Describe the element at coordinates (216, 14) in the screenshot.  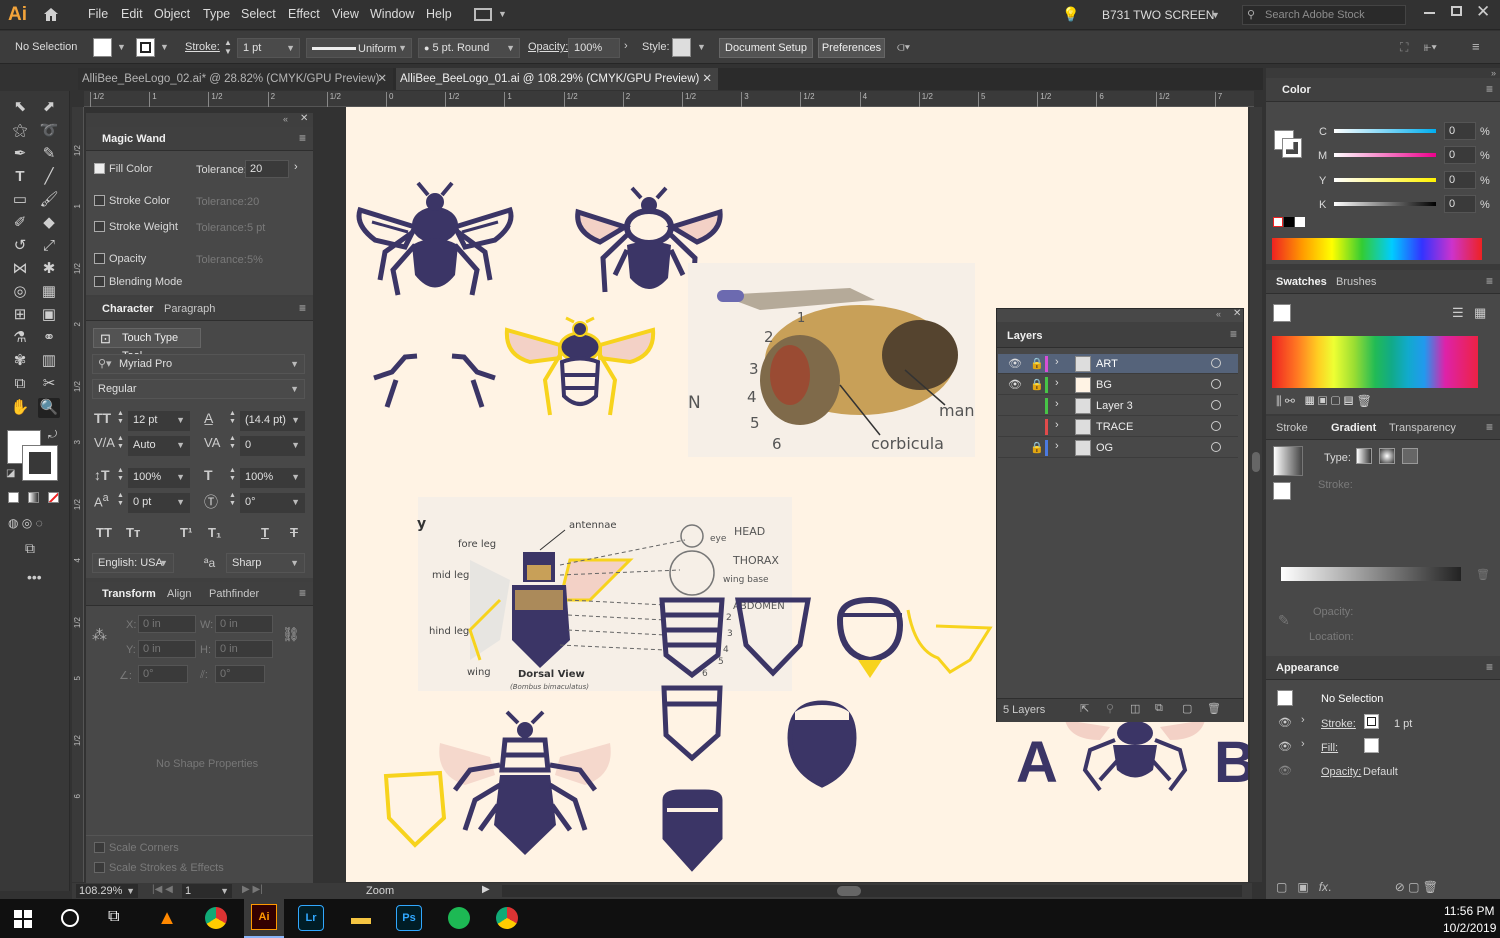
I see `menu-type: Type` at that location.